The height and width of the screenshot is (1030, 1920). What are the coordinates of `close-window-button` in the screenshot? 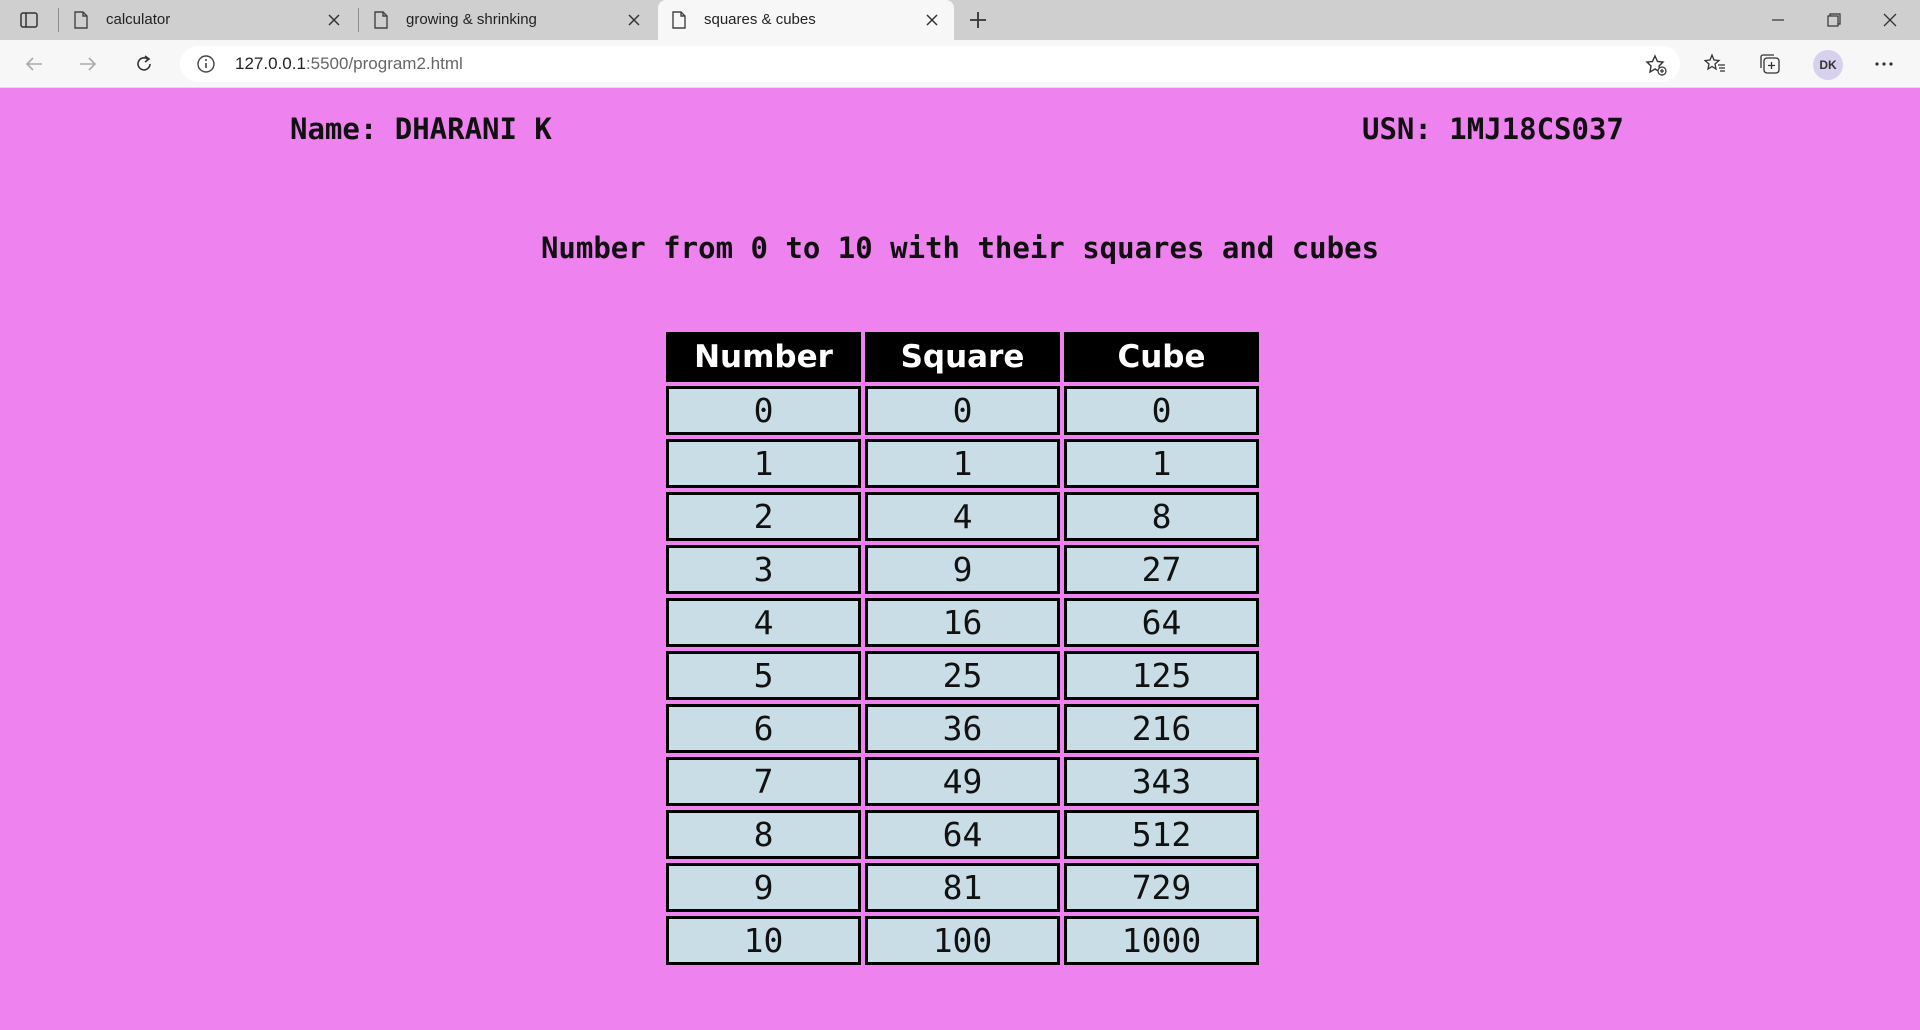 It's located at (1890, 20).